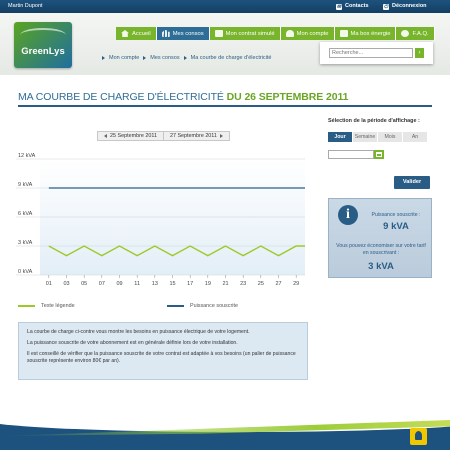  Describe the element at coordinates (105, 136) in the screenshot. I see `arrow-left-icon` at that location.